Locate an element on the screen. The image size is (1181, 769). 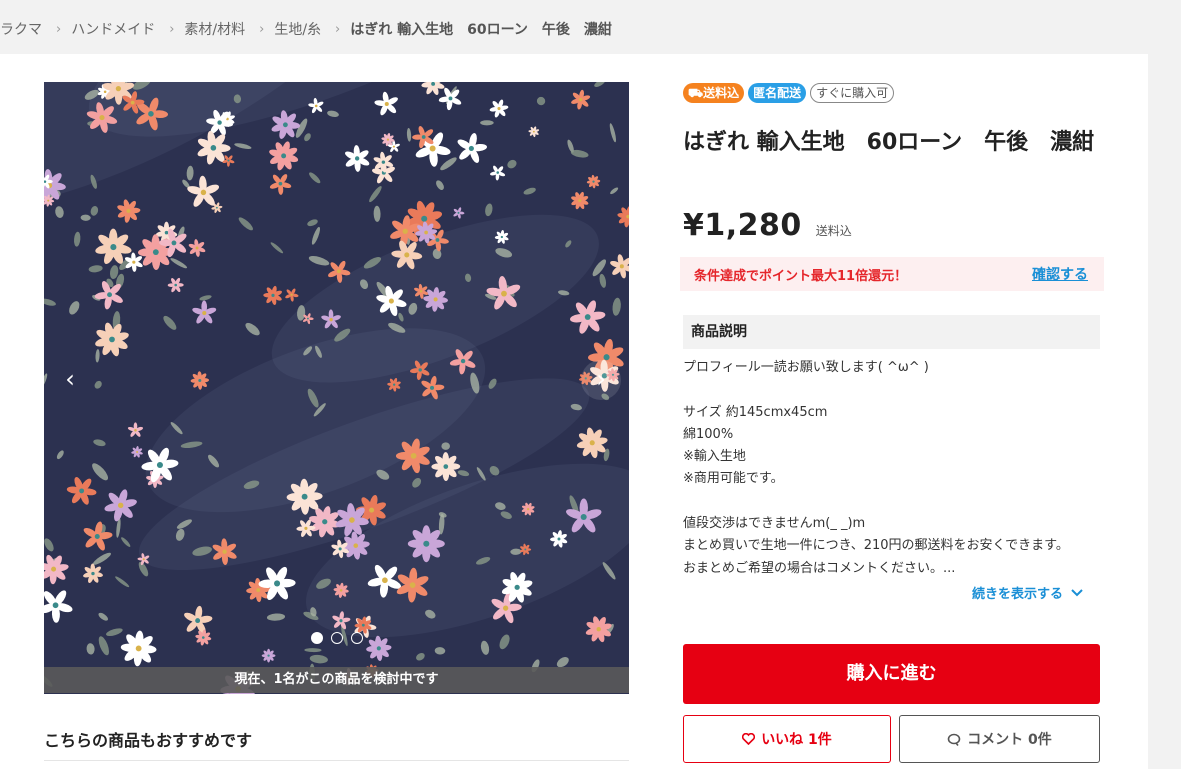
shipping-note: 送料込 is located at coordinates (833, 231).